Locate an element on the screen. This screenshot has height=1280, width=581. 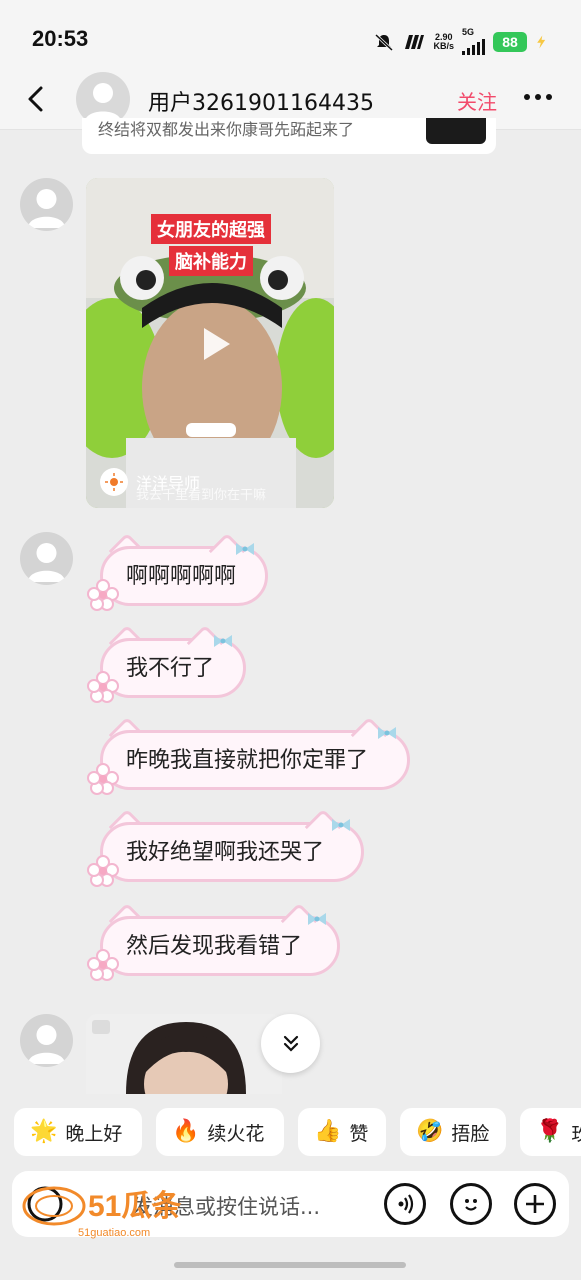
shared-card-partial: 终结将双都发出来你康哥先跖起来了 is located at coordinates (289, 136).